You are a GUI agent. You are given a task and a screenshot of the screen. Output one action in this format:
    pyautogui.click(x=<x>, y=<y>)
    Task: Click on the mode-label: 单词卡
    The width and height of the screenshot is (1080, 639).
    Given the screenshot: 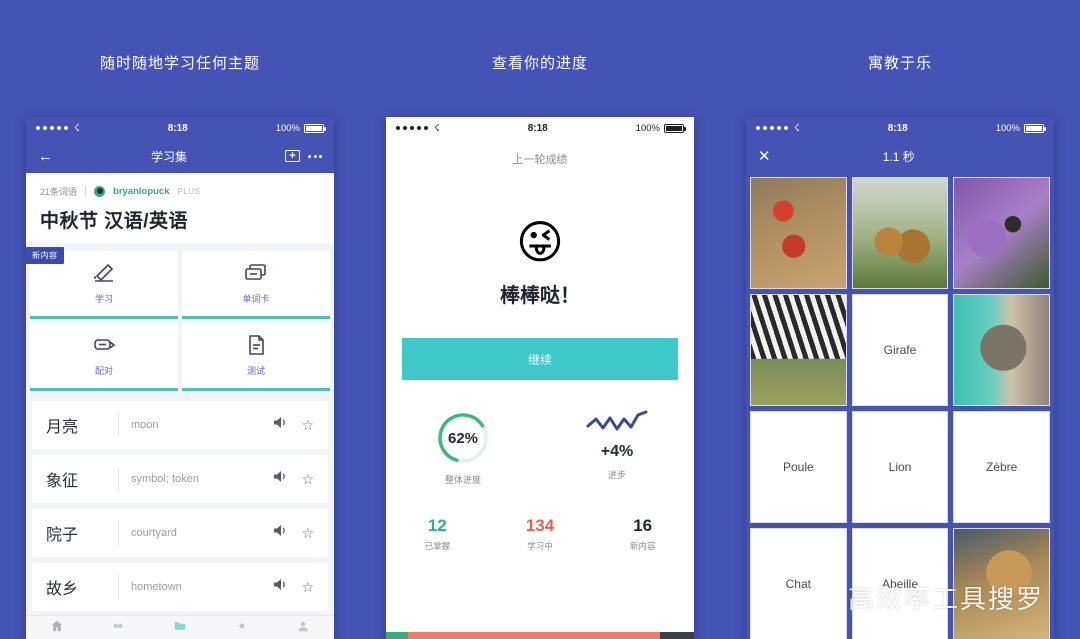 What is the action you would take?
    pyautogui.click(x=256, y=299)
    